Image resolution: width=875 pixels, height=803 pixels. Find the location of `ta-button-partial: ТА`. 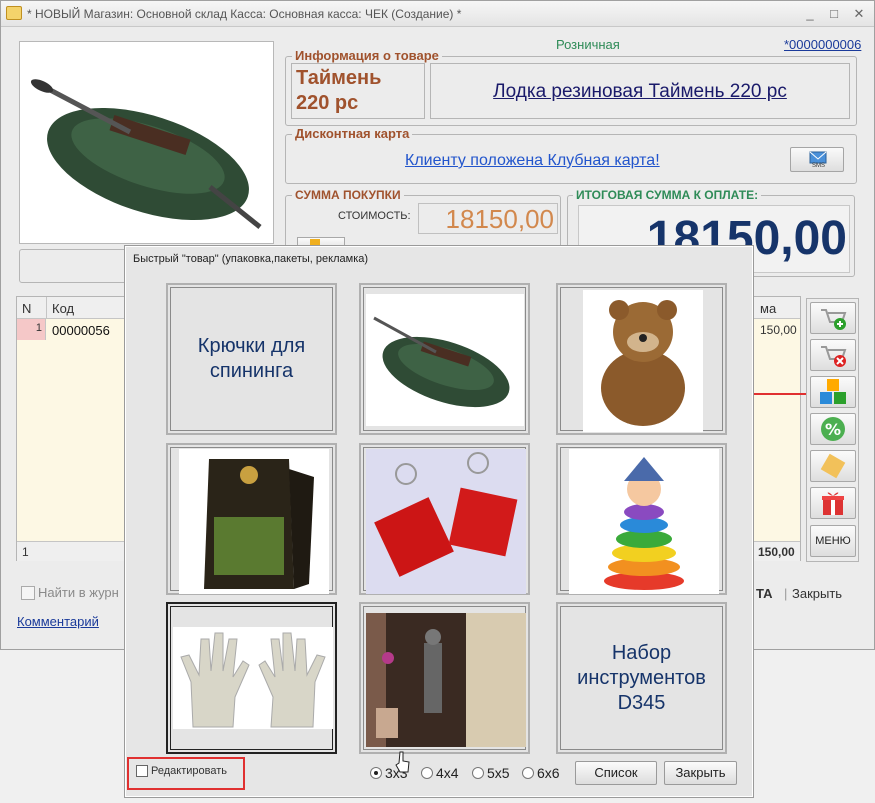

ta-button-partial: ТА is located at coordinates (764, 593).